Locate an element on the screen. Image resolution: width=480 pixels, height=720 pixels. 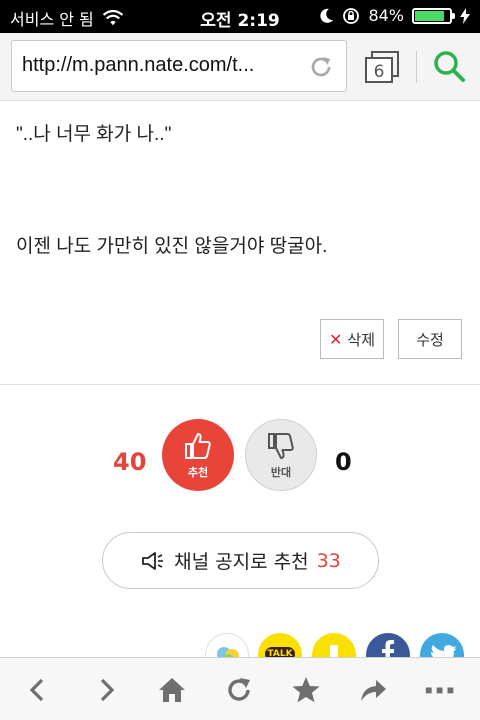
downvote-button: 반대 is located at coordinates (281, 455).